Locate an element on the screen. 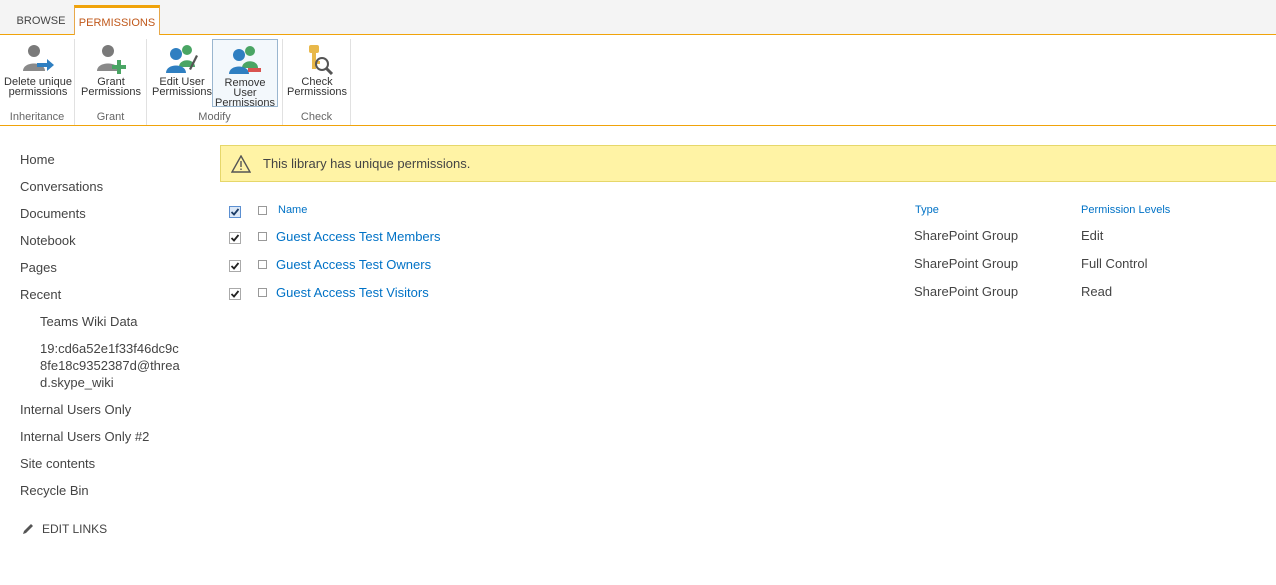 This screenshot has width=1276, height=585. delete-unique-permissions-label: Delete unique permissions is located at coordinates (38, 87).